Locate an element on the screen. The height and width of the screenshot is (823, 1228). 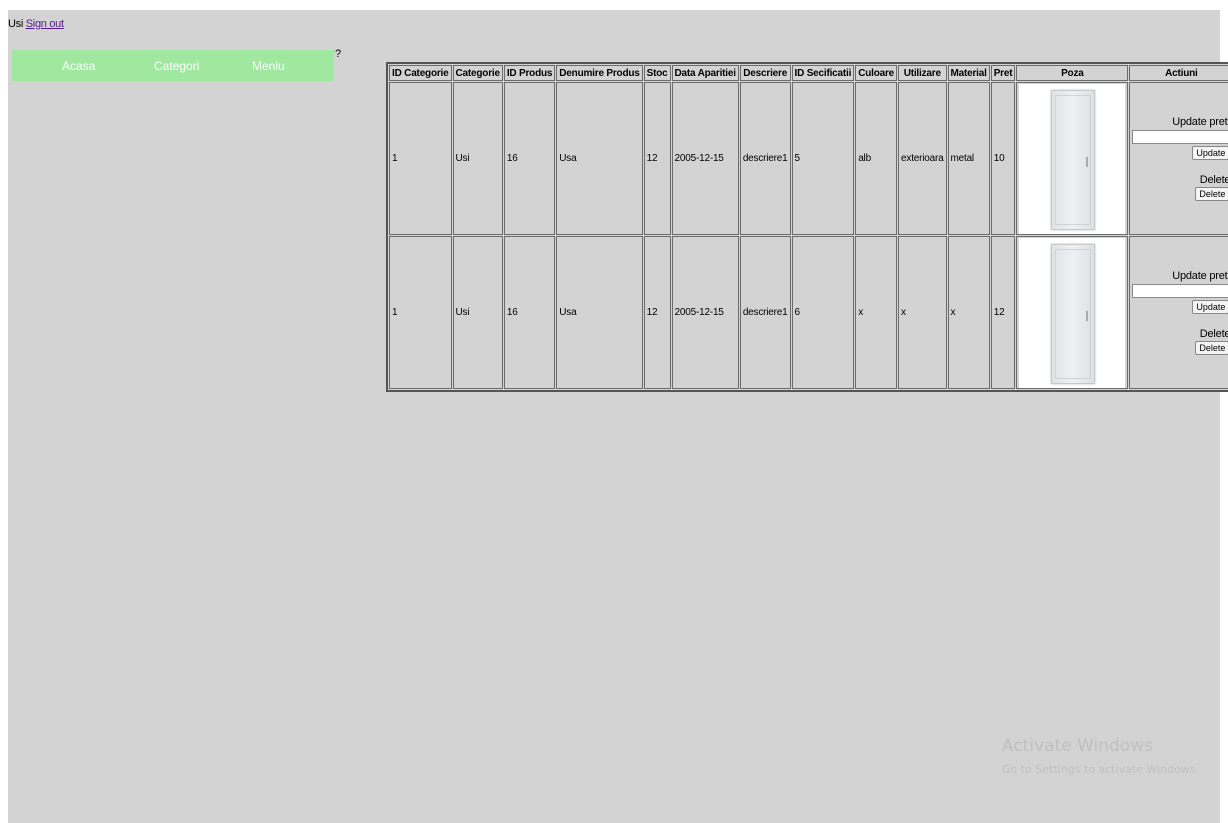
col-header: Categorie is located at coordinates (477, 73).